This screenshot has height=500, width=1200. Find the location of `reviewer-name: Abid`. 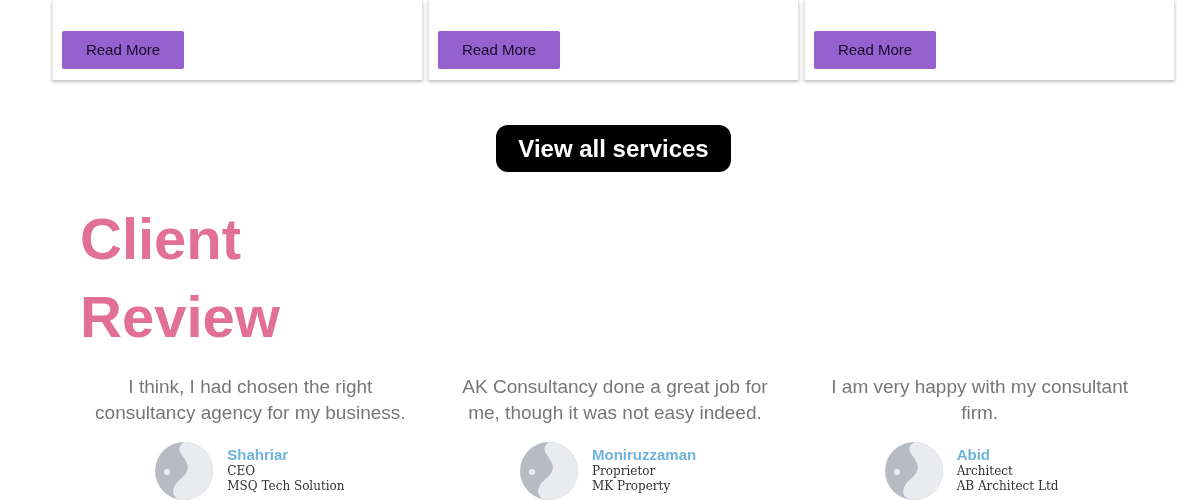

reviewer-name: Abid is located at coordinates (973, 455).